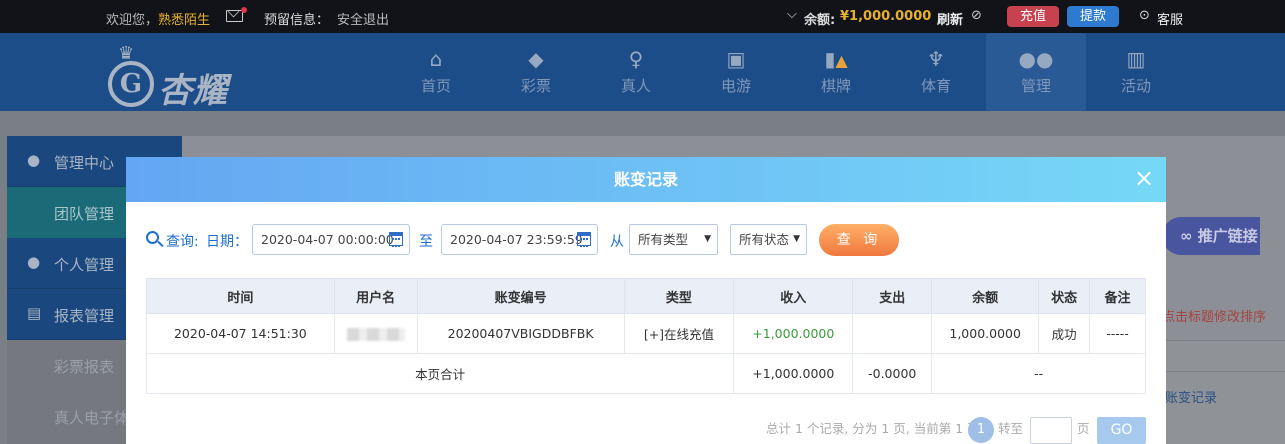 The height and width of the screenshot is (444, 1285). What do you see at coordinates (184, 18) in the screenshot?
I see `username: 熟悉陌生` at bounding box center [184, 18].